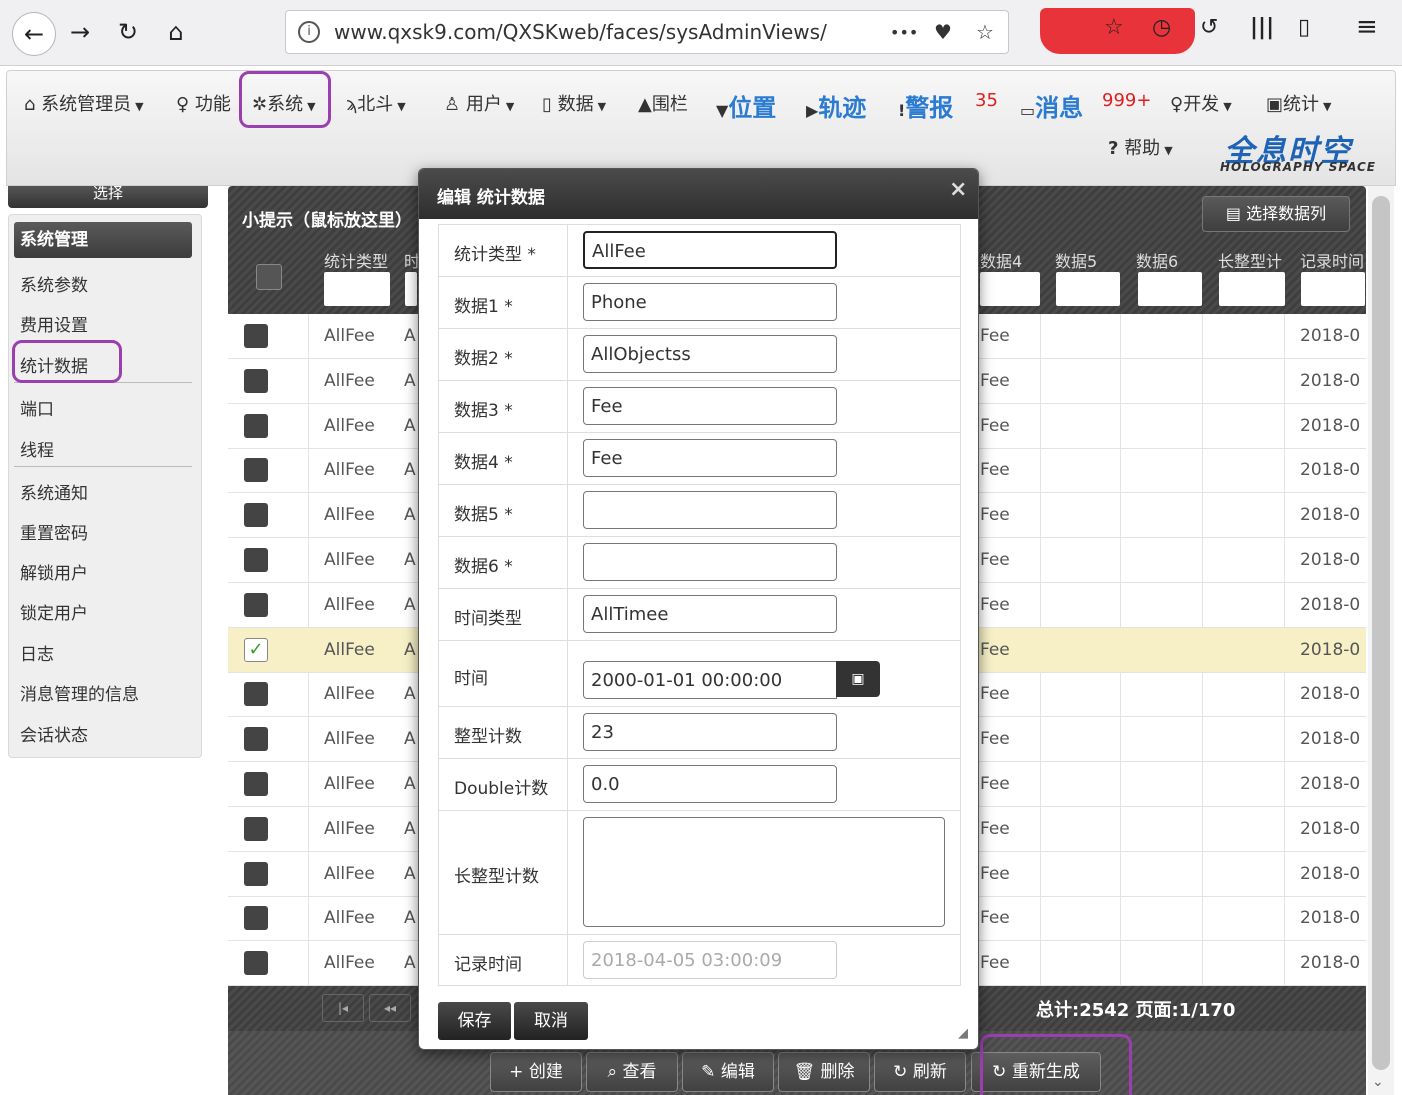 The width and height of the screenshot is (1402, 1095). What do you see at coordinates (1253, 260) in the screenshot?
I see `col-header-long: 长整型计` at bounding box center [1253, 260].